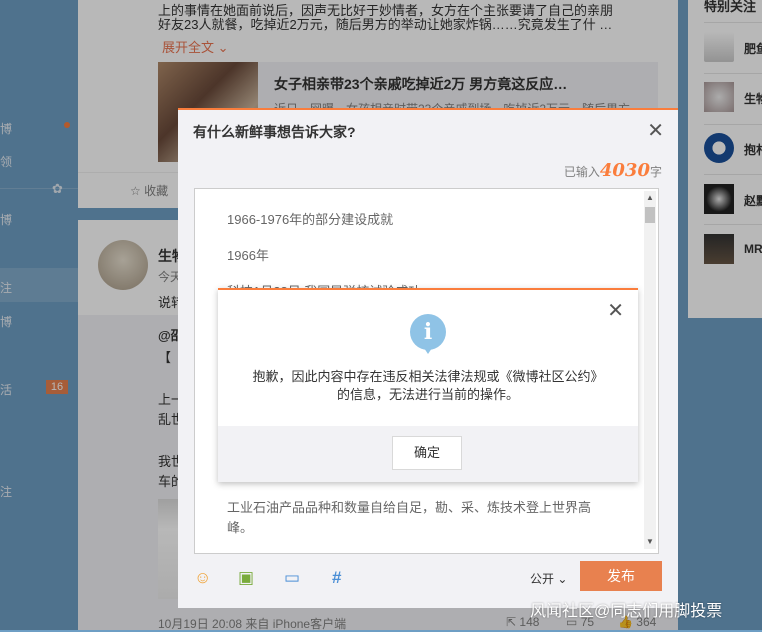 The image size is (762, 632). What do you see at coordinates (612, 170) in the screenshot?
I see `char-count: 已输入4030字` at bounding box center [612, 170].